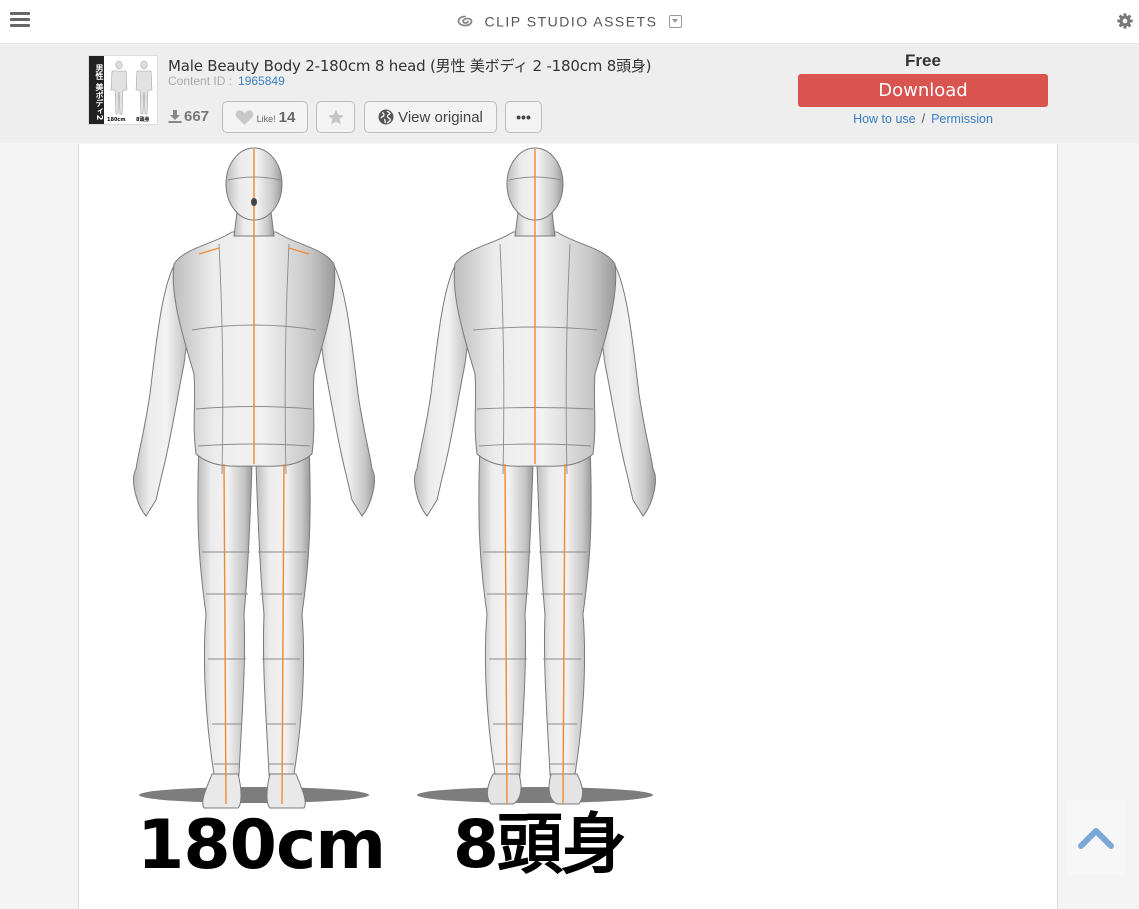 Image resolution: width=1139 pixels, height=909 pixels. I want to click on brand-title: CLIP STUDIO ASSETS, so click(571, 21).